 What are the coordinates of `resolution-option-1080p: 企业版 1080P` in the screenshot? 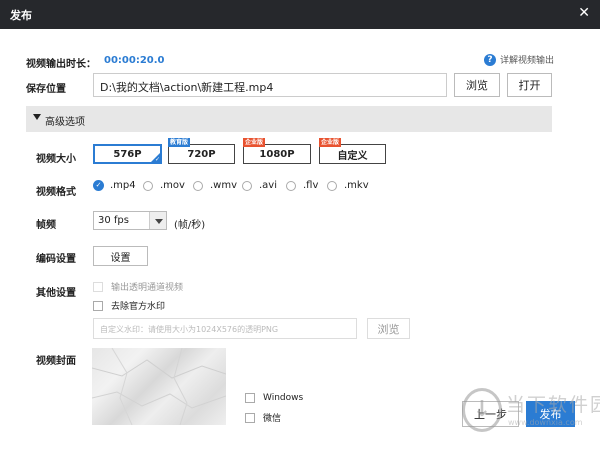 It's located at (277, 151).